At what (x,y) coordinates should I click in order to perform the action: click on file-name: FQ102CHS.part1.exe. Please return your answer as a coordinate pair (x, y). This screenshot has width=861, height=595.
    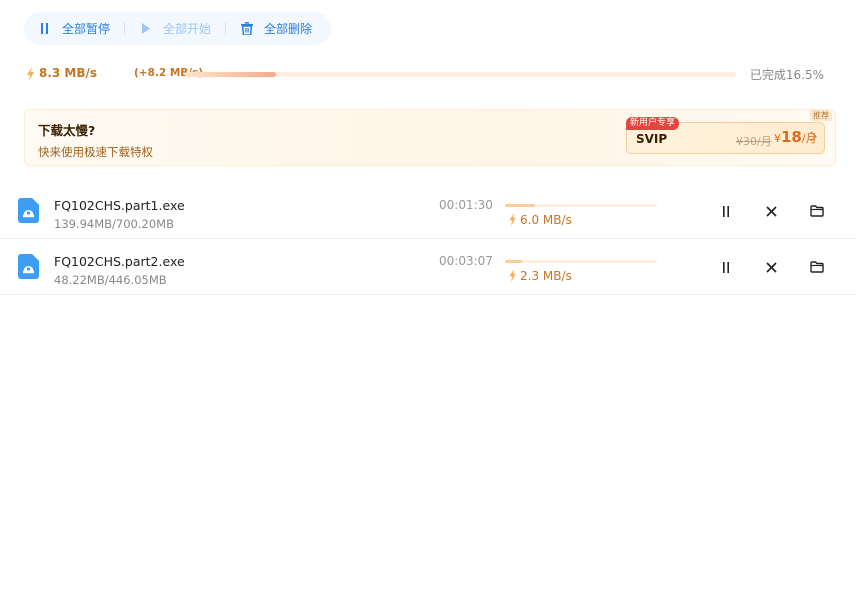
    Looking at the image, I should click on (119, 205).